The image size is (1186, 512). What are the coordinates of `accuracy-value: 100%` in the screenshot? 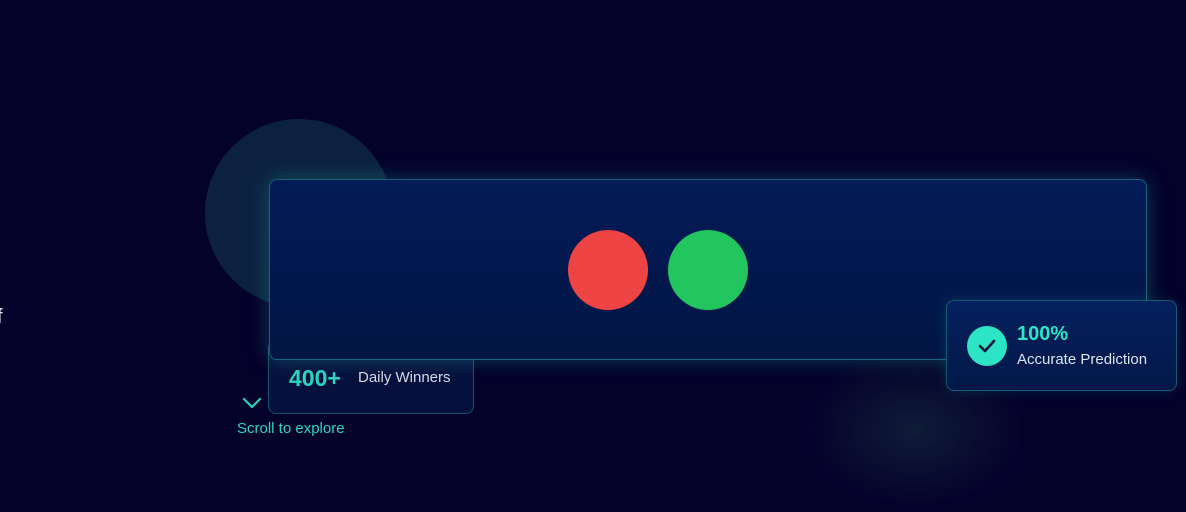 It's located at (1043, 334).